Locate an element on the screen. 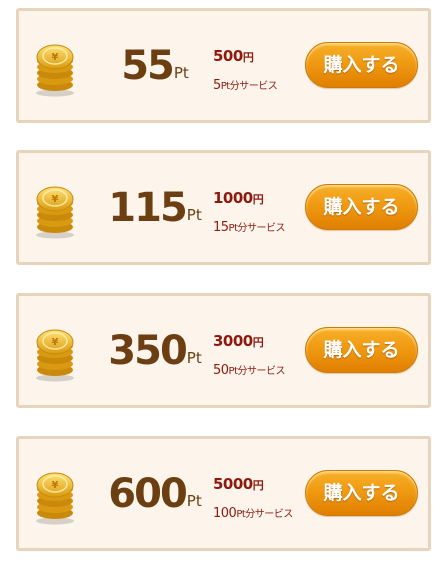  points-amount: 600 Pt is located at coordinates (155, 493).